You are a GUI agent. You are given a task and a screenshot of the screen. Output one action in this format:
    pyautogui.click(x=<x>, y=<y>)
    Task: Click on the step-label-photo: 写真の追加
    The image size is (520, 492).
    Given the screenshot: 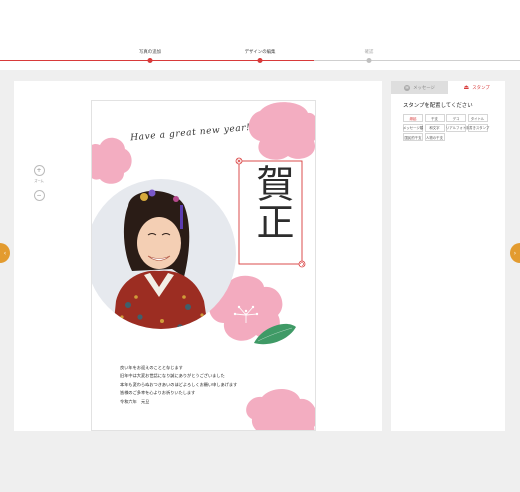 What is the action you would take?
    pyautogui.click(x=150, y=52)
    